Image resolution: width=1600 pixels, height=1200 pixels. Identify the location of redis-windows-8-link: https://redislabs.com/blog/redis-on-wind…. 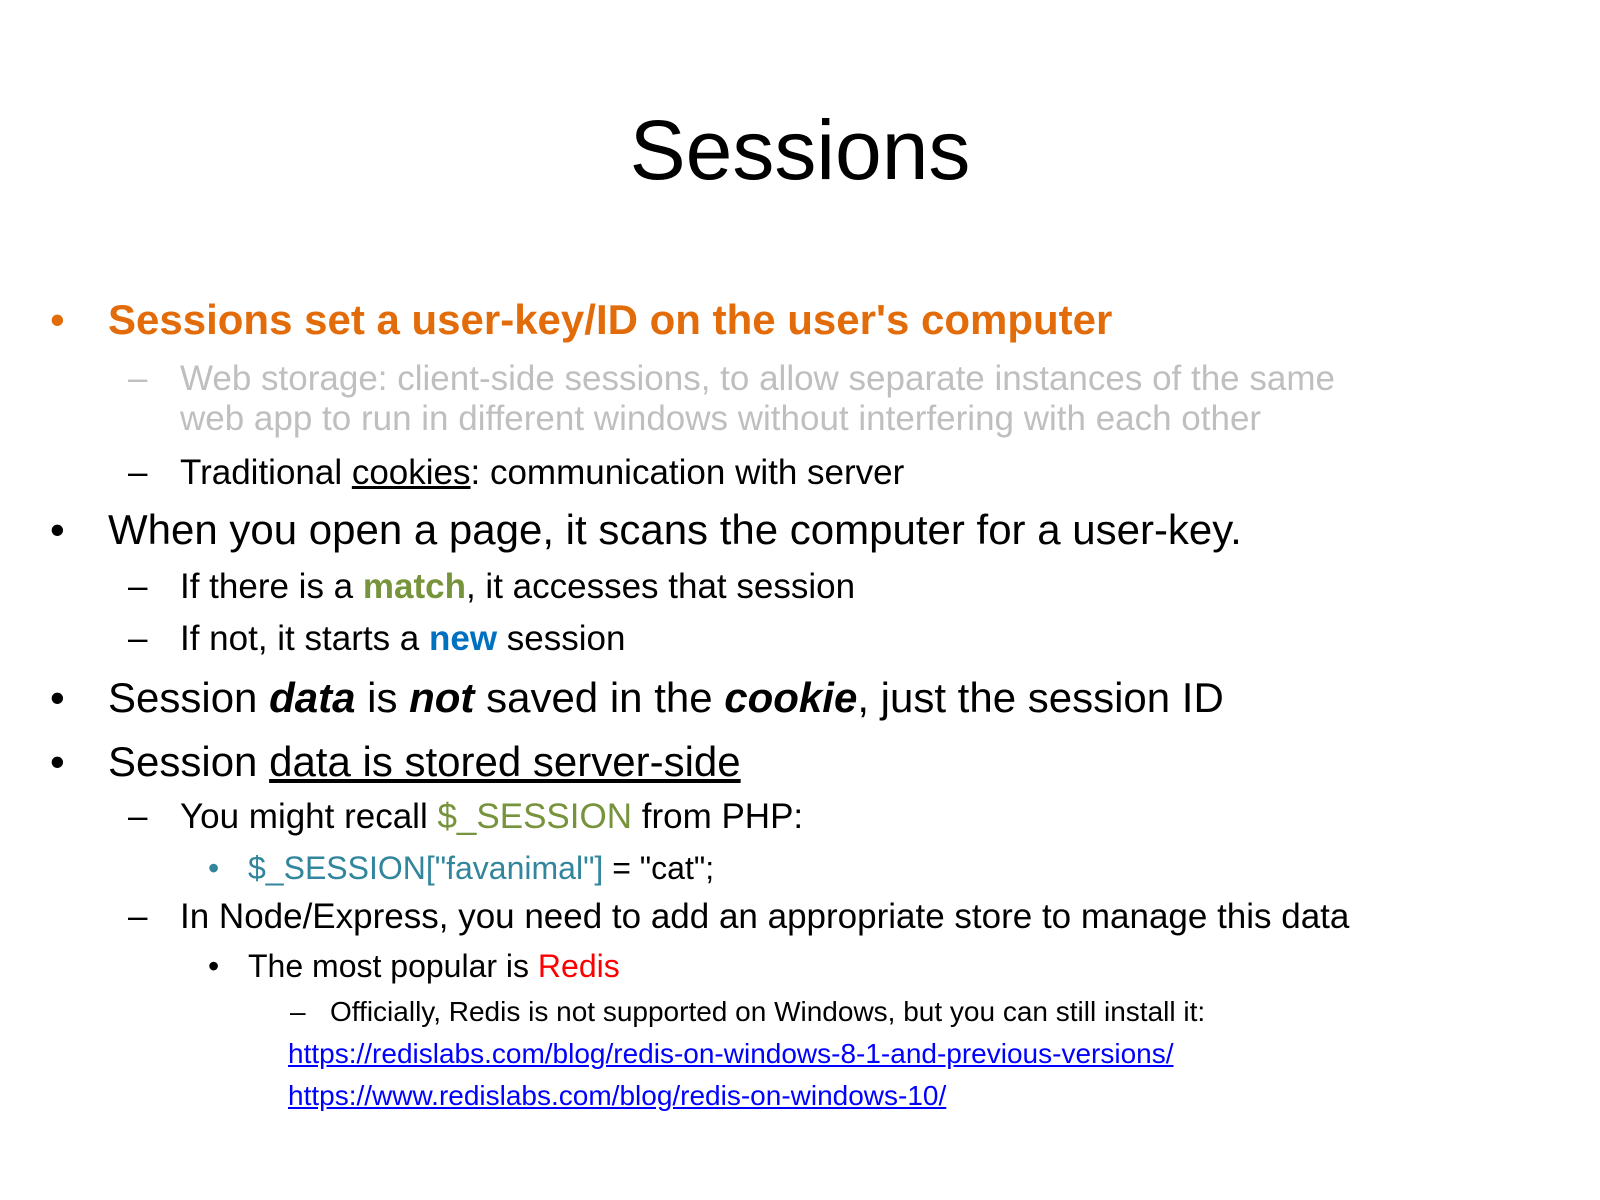
(731, 1054).